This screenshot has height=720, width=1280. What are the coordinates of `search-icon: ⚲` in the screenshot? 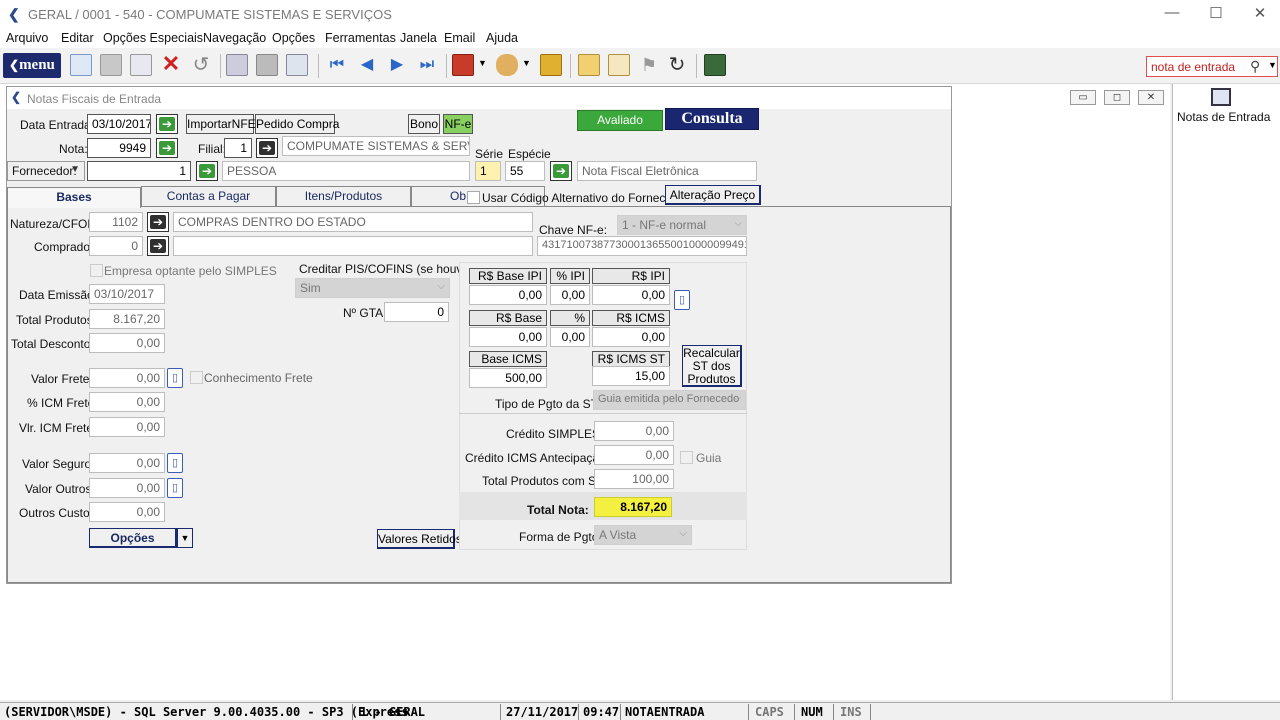 It's located at (1255, 66).